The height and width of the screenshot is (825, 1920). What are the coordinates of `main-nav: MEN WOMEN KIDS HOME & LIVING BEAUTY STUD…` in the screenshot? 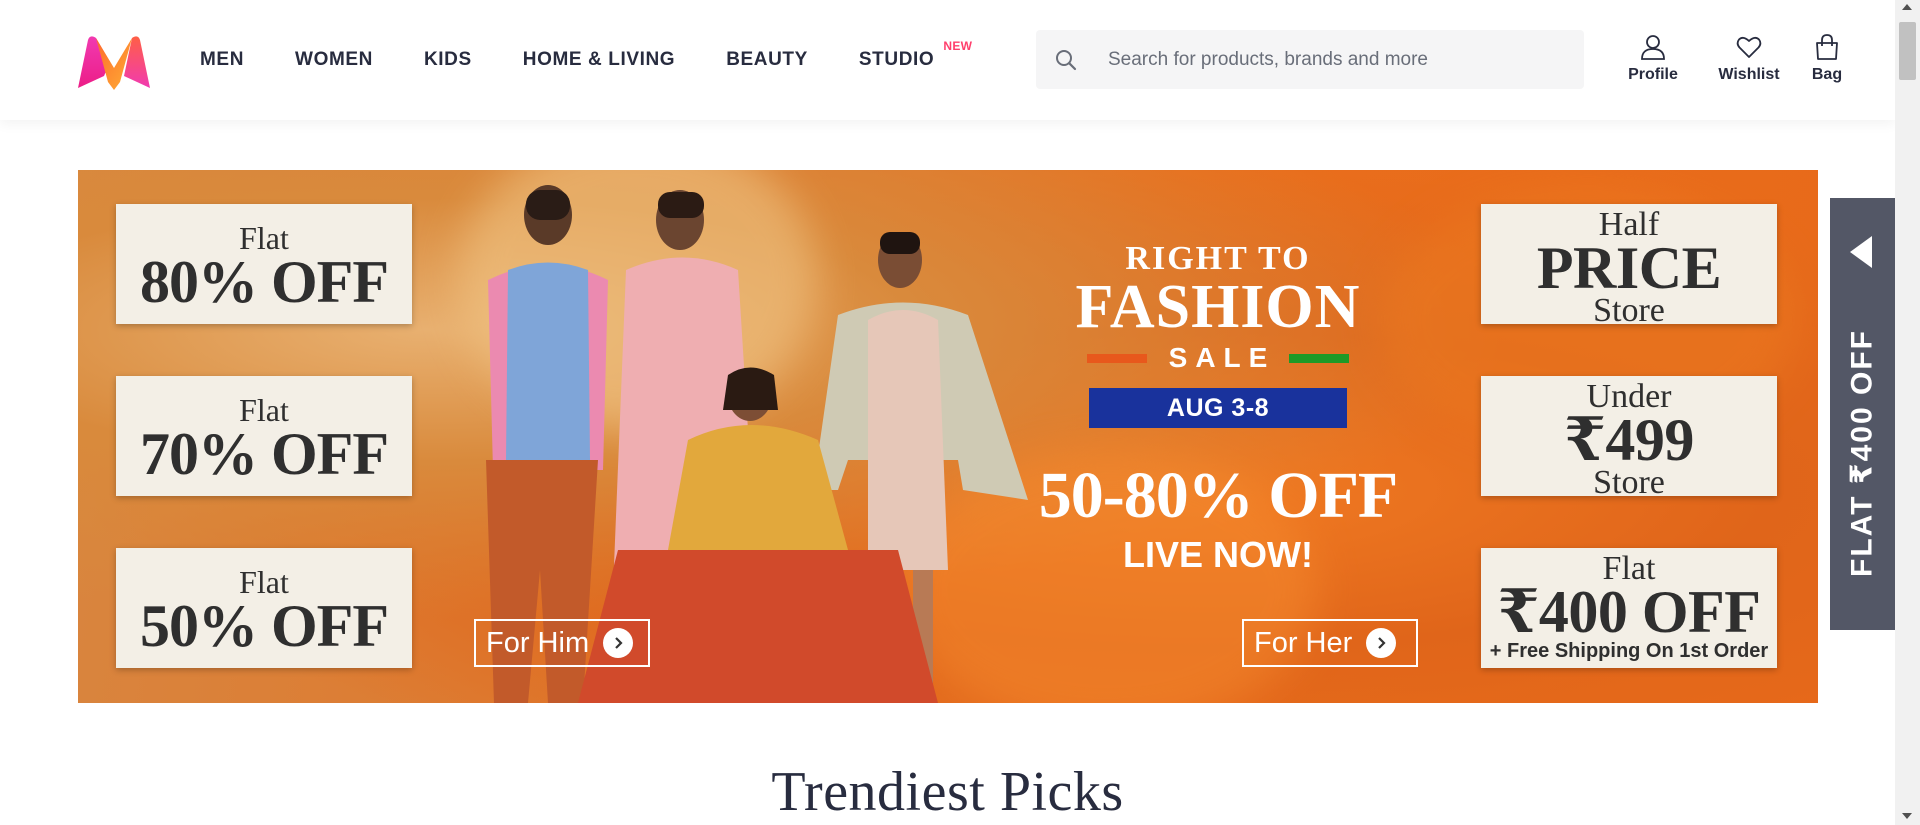 It's located at (592, 60).